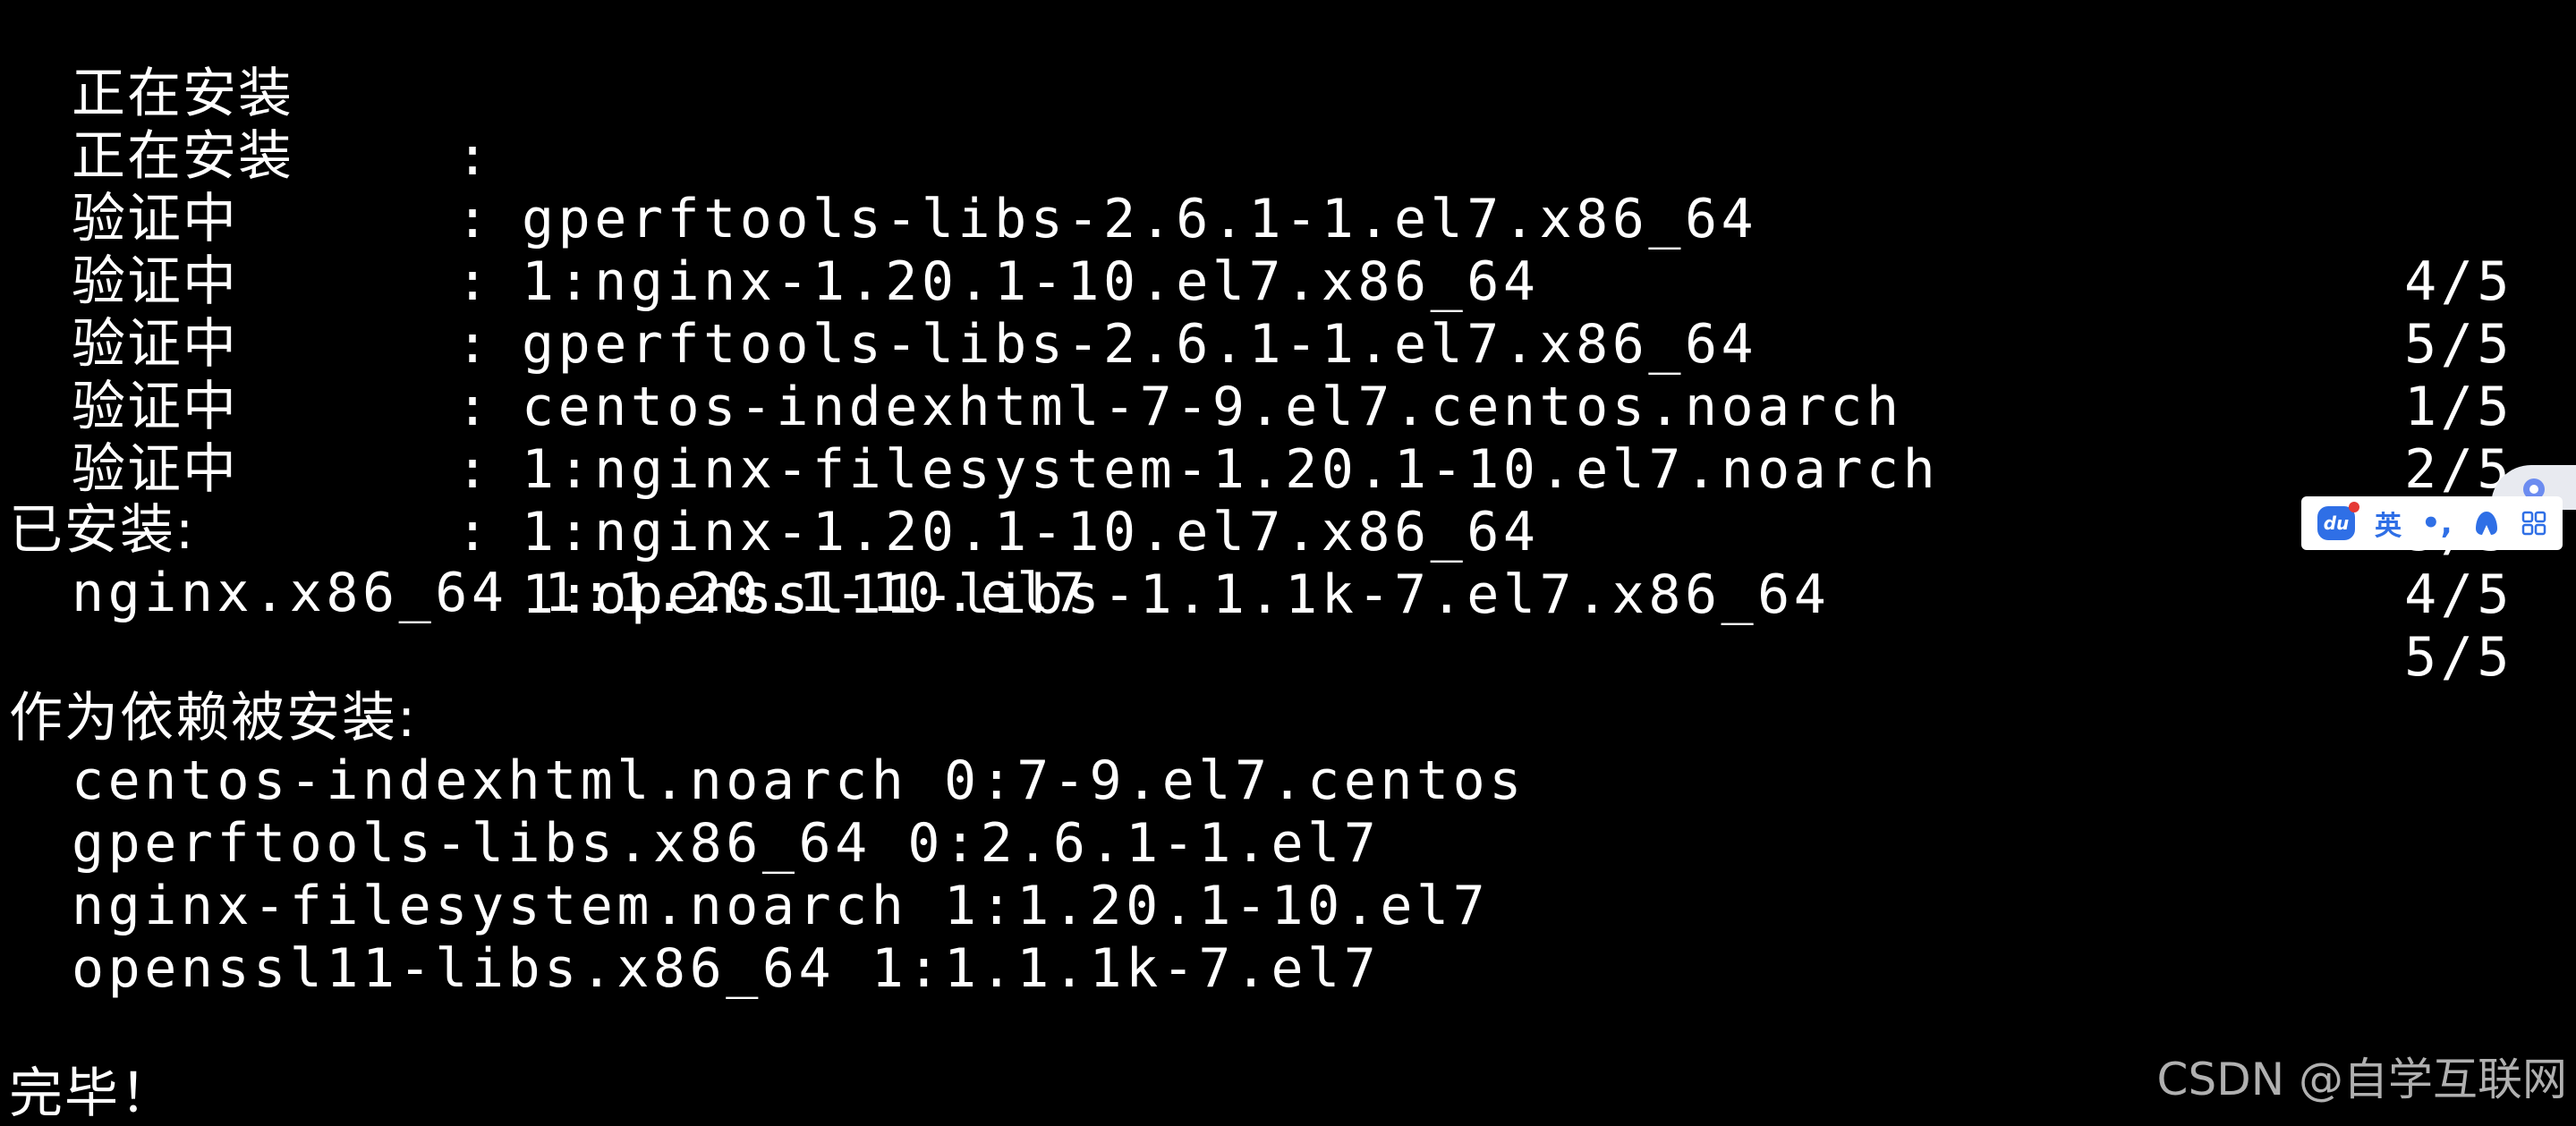 This screenshot has width=2576, height=1126. I want to click on punctuation-toggle: •,, so click(2437, 523).